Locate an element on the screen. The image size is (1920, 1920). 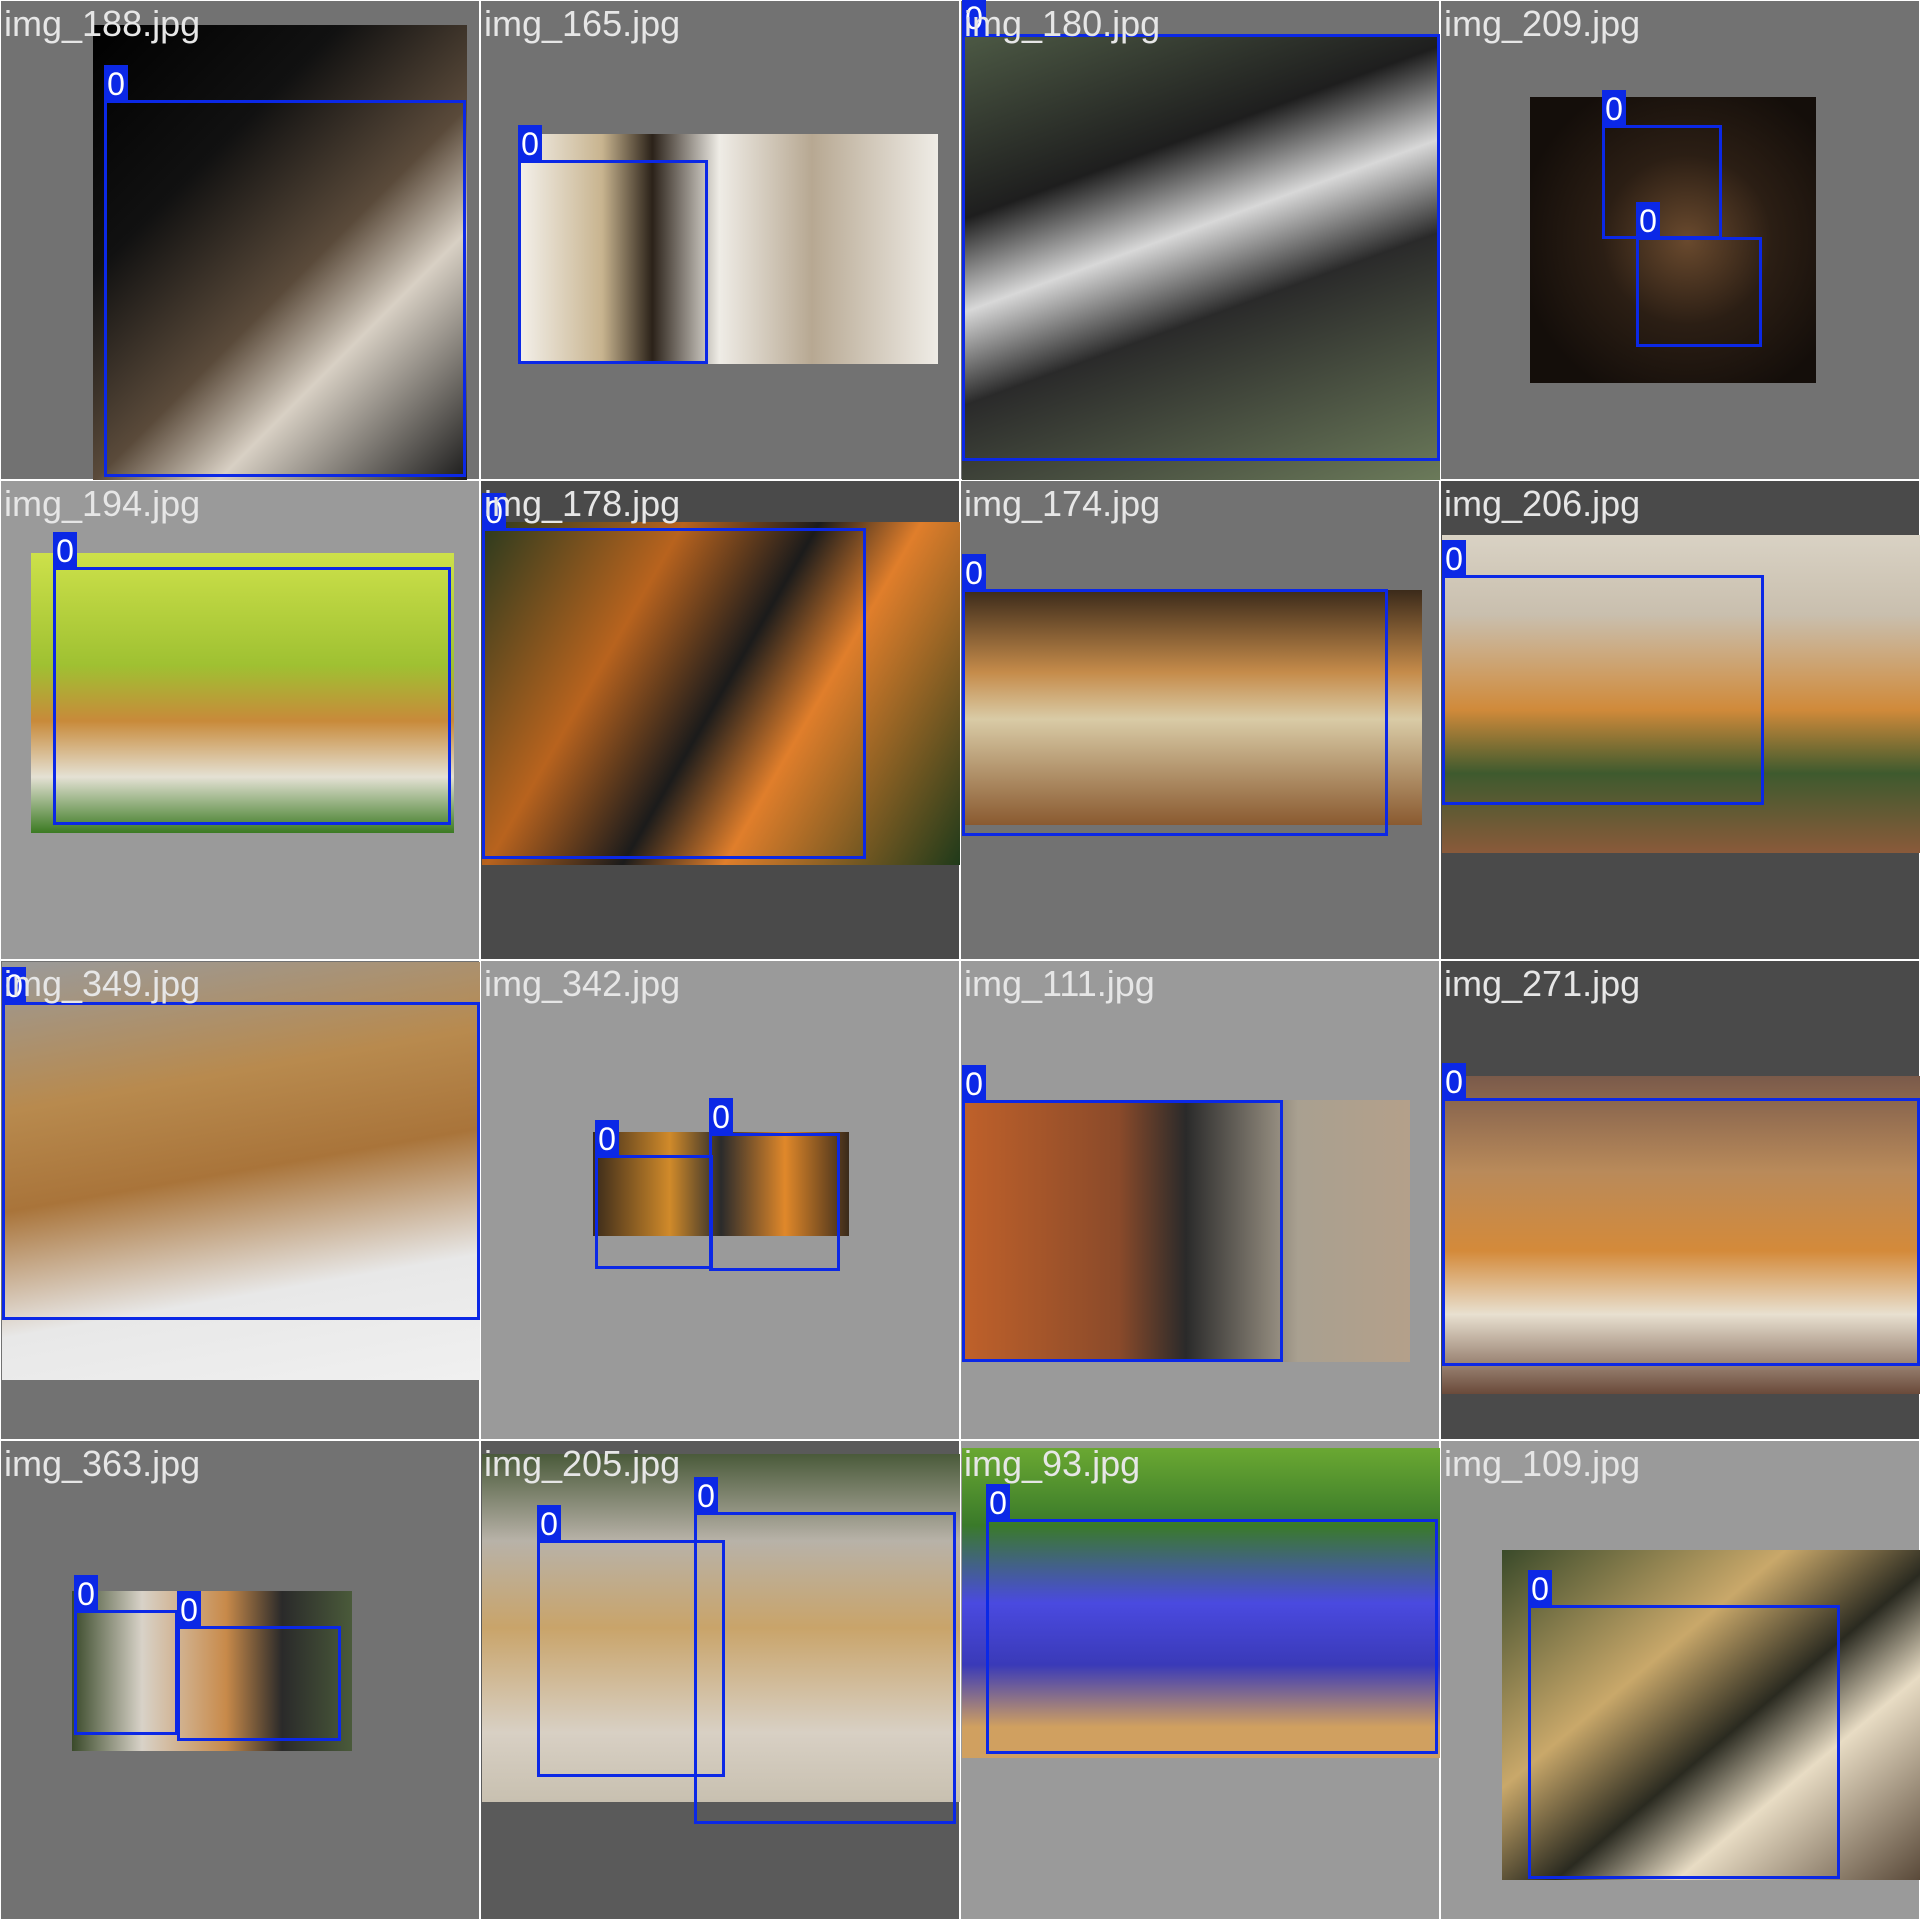
image-tile: img_111.jpg 0 is located at coordinates (1200, 1200).